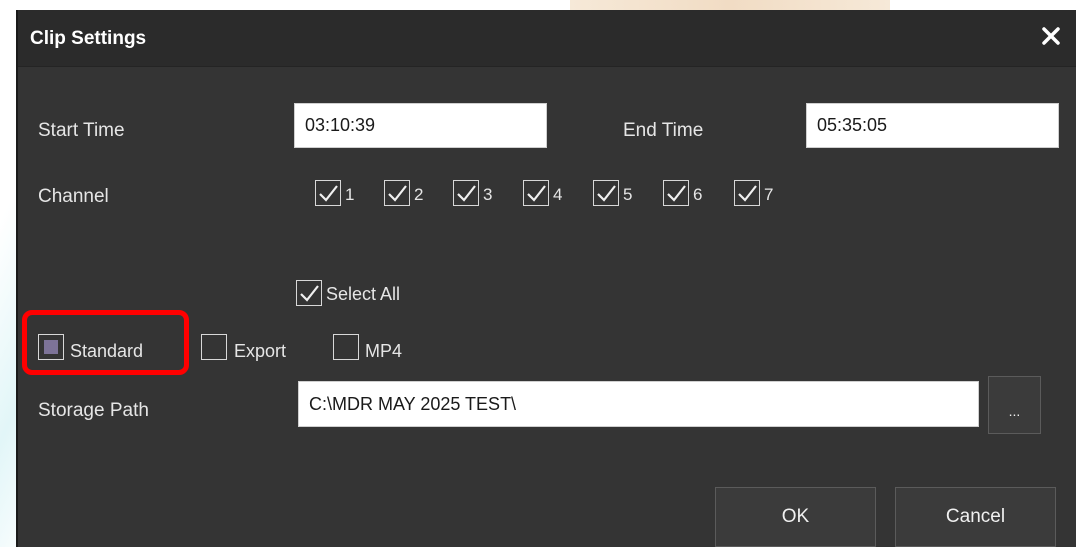  Describe the element at coordinates (663, 130) in the screenshot. I see `end-time-label: End Time` at that location.